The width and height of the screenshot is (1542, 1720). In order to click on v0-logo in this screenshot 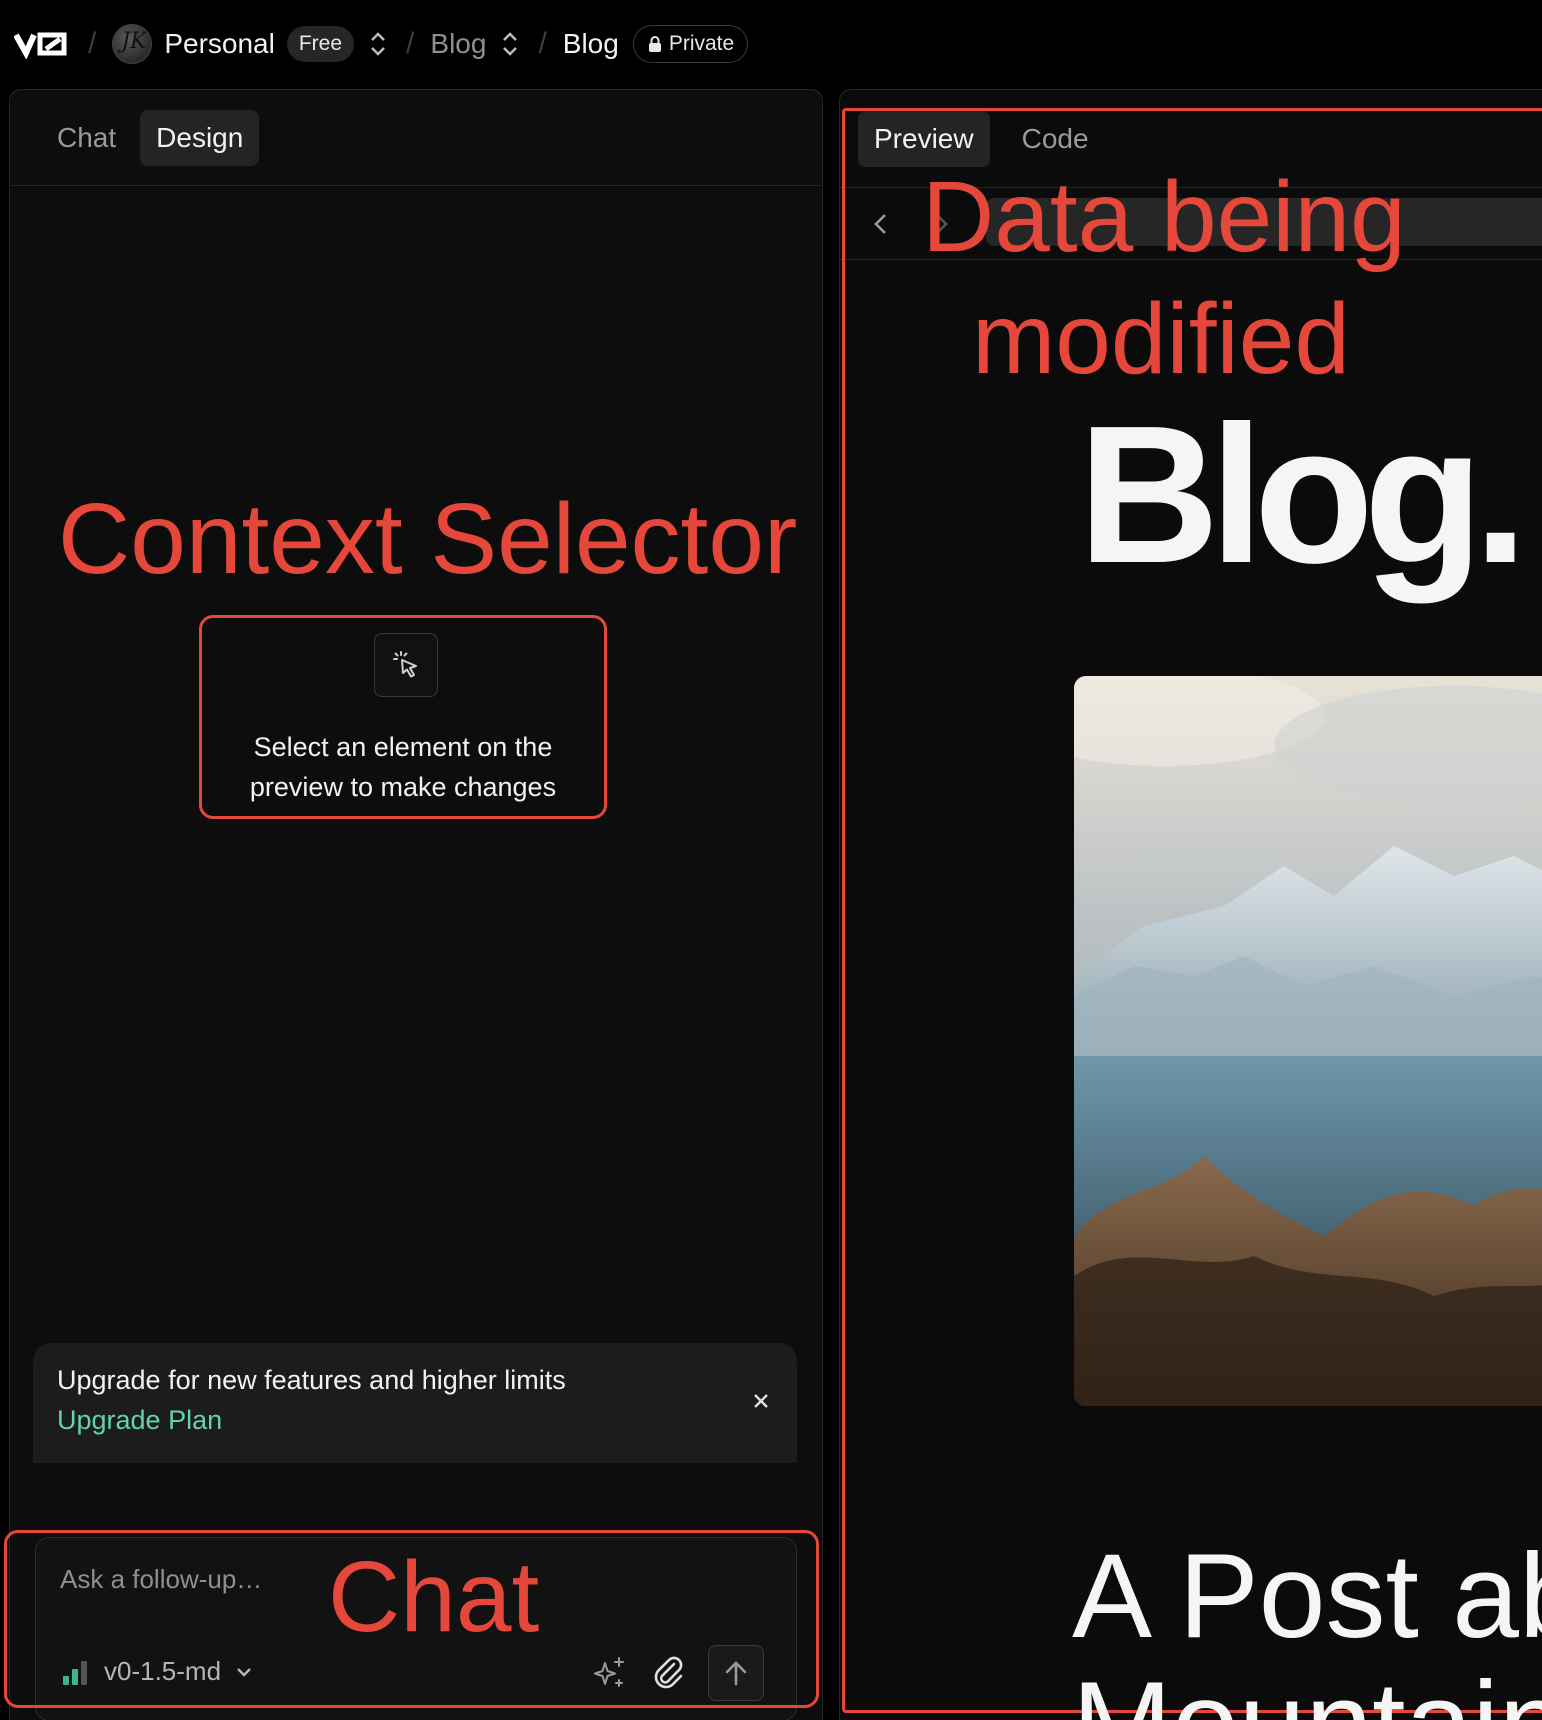, I will do `click(43, 44)`.